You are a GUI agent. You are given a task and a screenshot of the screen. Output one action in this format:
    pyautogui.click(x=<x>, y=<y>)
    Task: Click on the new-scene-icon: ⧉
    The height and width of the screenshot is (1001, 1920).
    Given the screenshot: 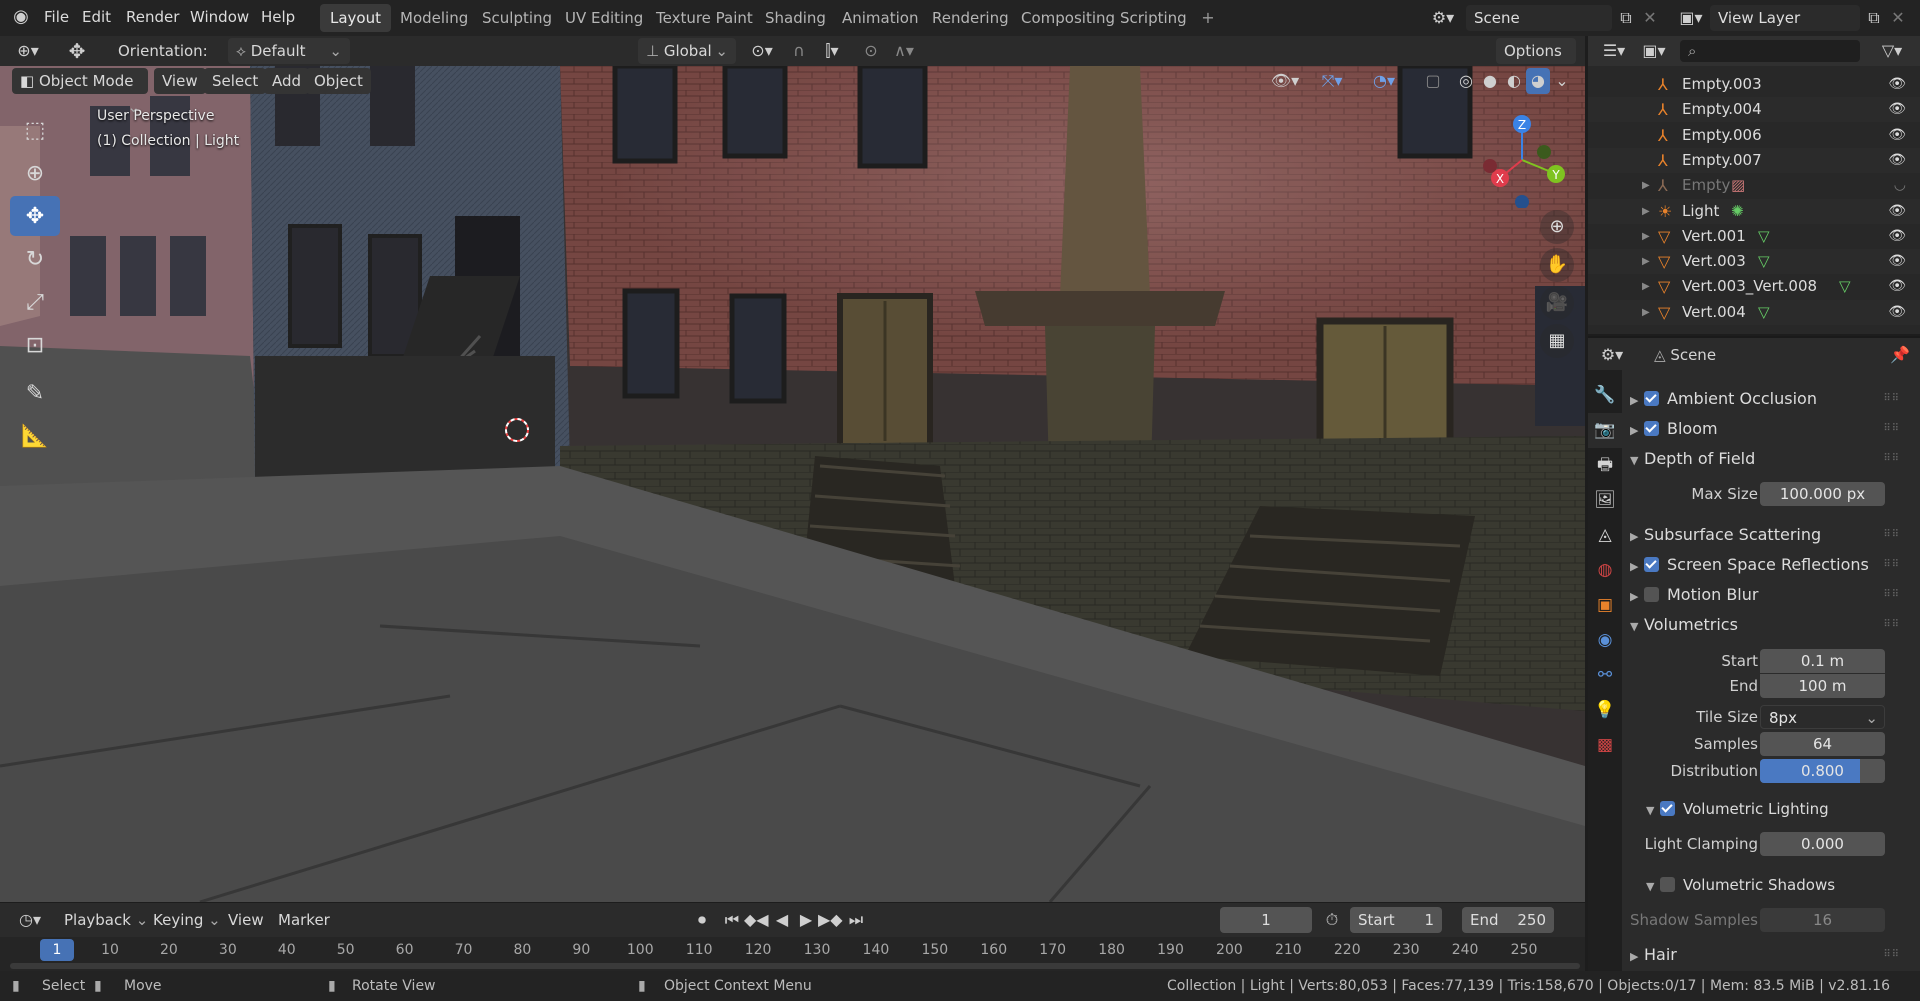 What is the action you would take?
    pyautogui.click(x=1626, y=18)
    